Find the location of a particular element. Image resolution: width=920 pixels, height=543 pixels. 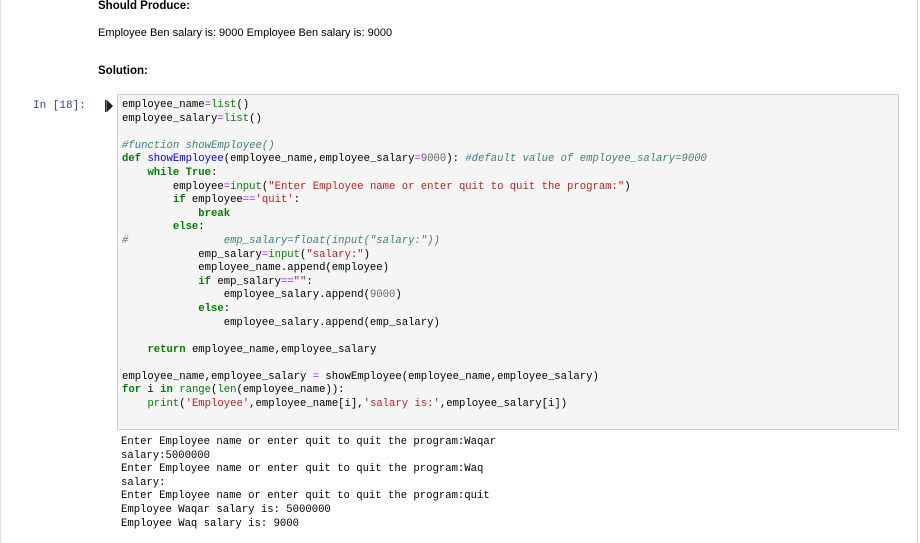

solution-heading: Solution: is located at coordinates (123, 71).